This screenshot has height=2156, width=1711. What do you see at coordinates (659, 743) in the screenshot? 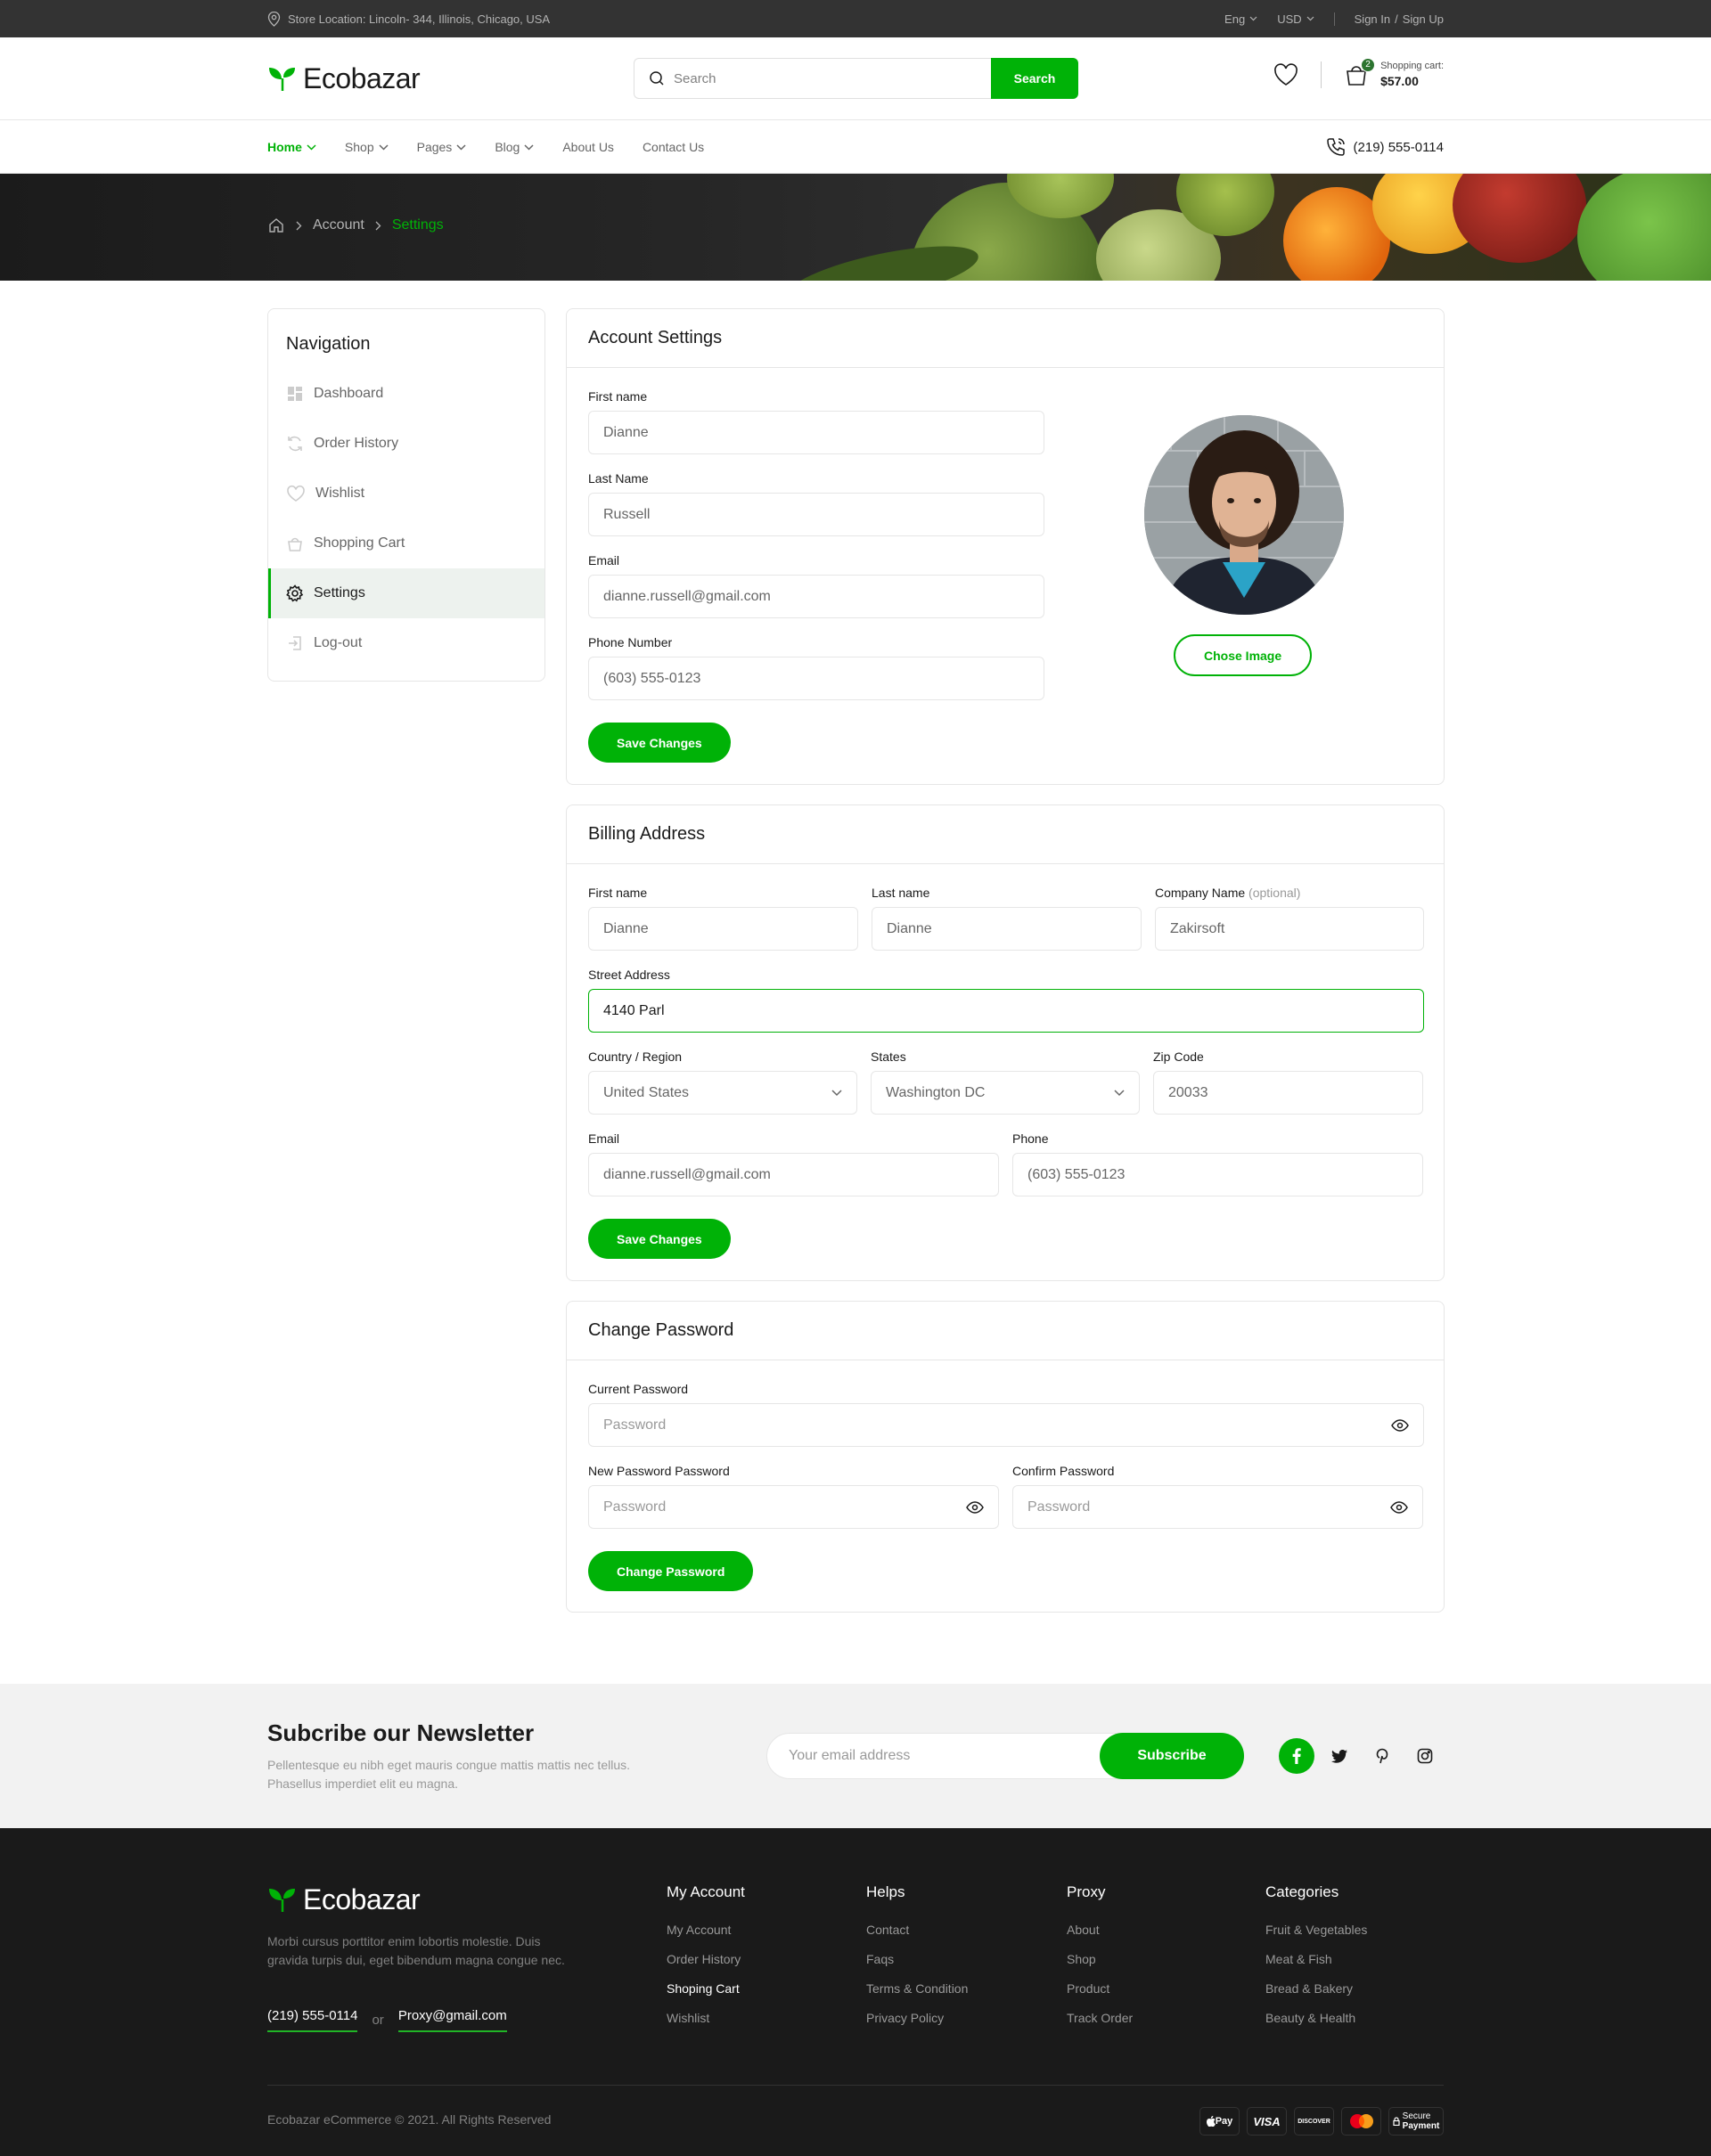
I see `save-changes-button: Save Changes` at bounding box center [659, 743].